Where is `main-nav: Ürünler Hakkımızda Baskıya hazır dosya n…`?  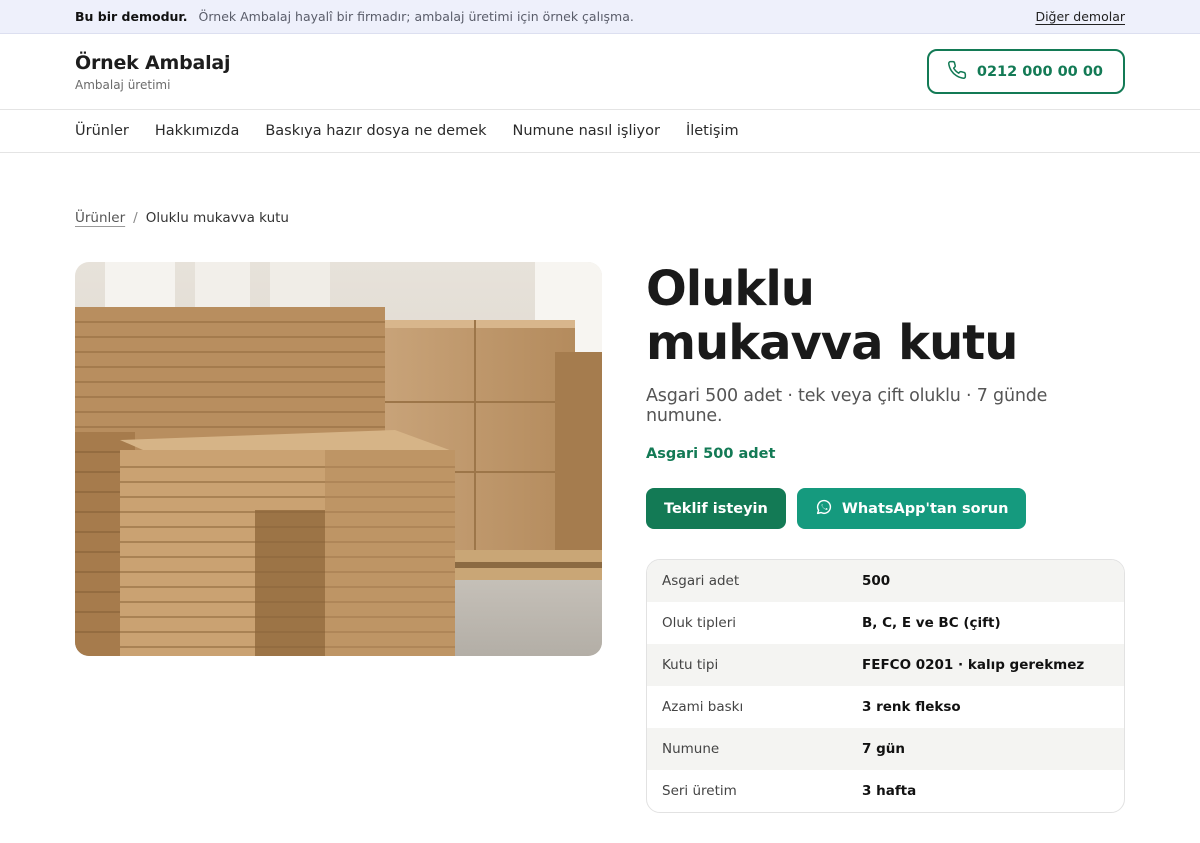 main-nav: Ürünler Hakkımızda Baskıya hazır dosya n… is located at coordinates (600, 131).